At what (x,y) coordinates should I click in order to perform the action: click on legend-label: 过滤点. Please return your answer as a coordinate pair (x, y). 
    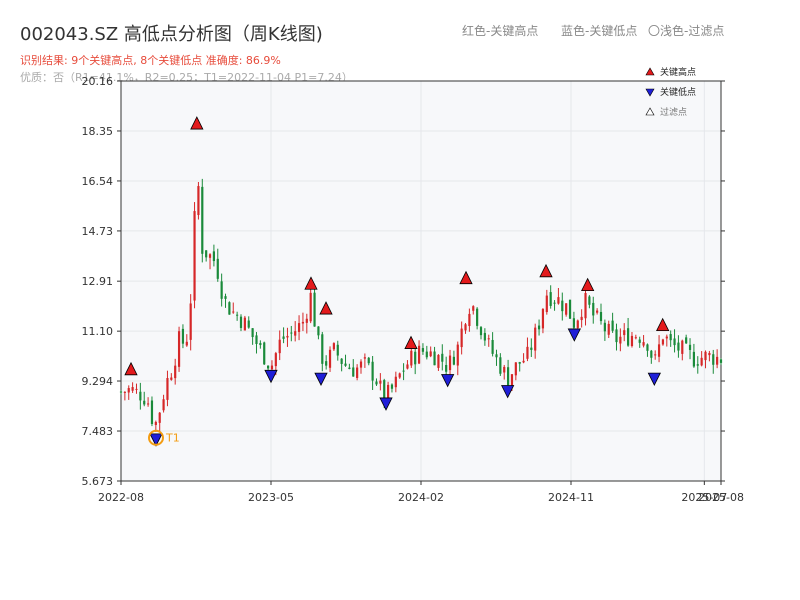
    Looking at the image, I should click on (673, 112).